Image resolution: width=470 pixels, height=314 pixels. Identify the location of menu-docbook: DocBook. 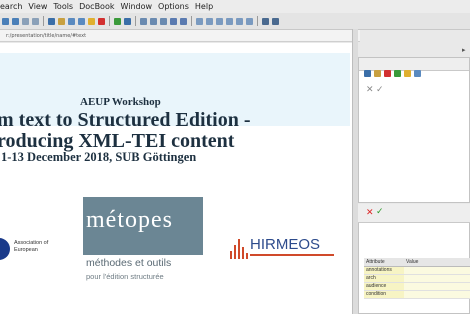
(96, 6).